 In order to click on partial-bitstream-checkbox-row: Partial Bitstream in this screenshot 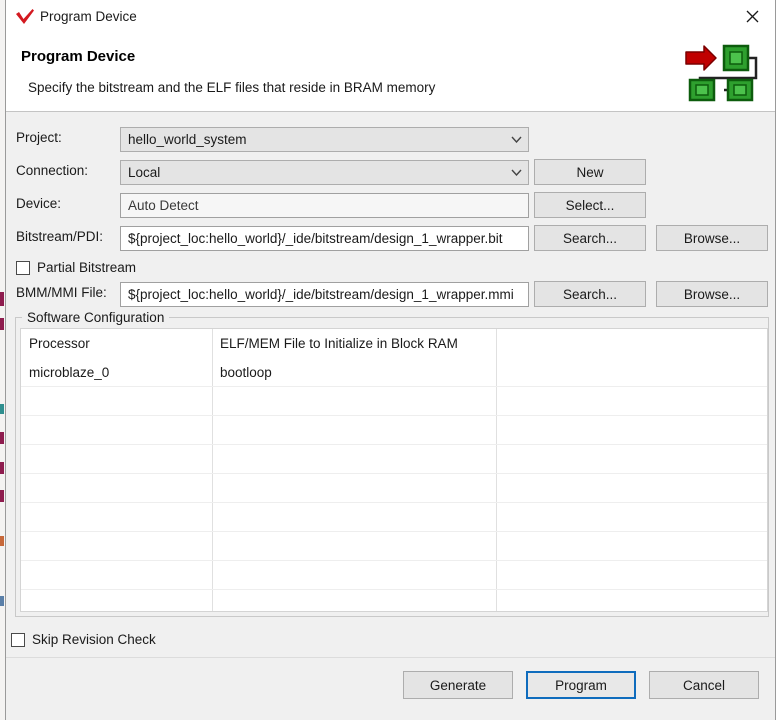, I will do `click(76, 267)`.